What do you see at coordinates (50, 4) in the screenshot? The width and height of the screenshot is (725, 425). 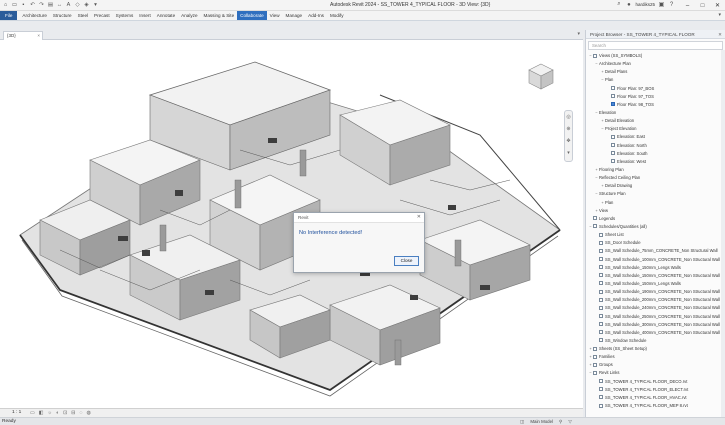 I see `print-icon: ▤` at bounding box center [50, 4].